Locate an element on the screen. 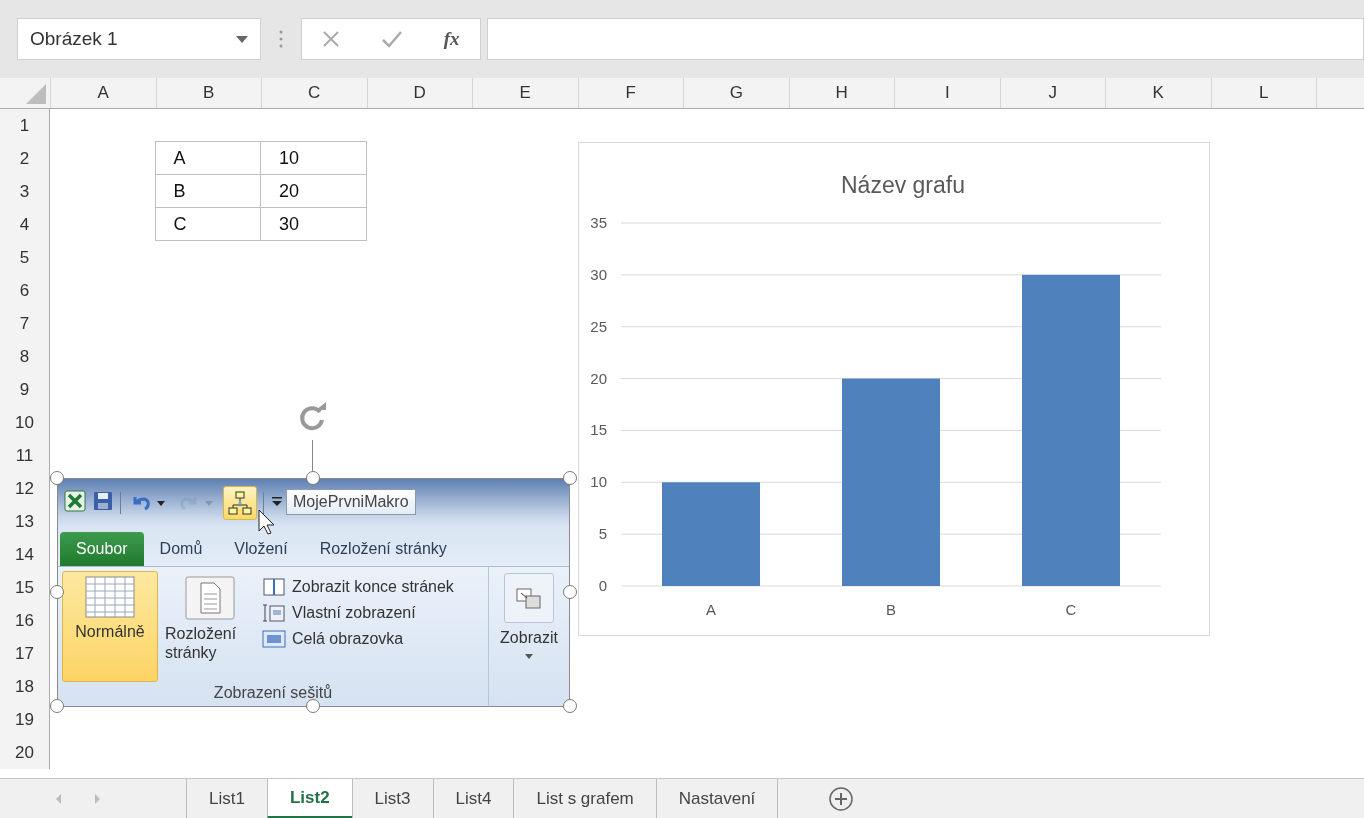 The width and height of the screenshot is (1364, 818). category-label: C is located at coordinates (1071, 609).